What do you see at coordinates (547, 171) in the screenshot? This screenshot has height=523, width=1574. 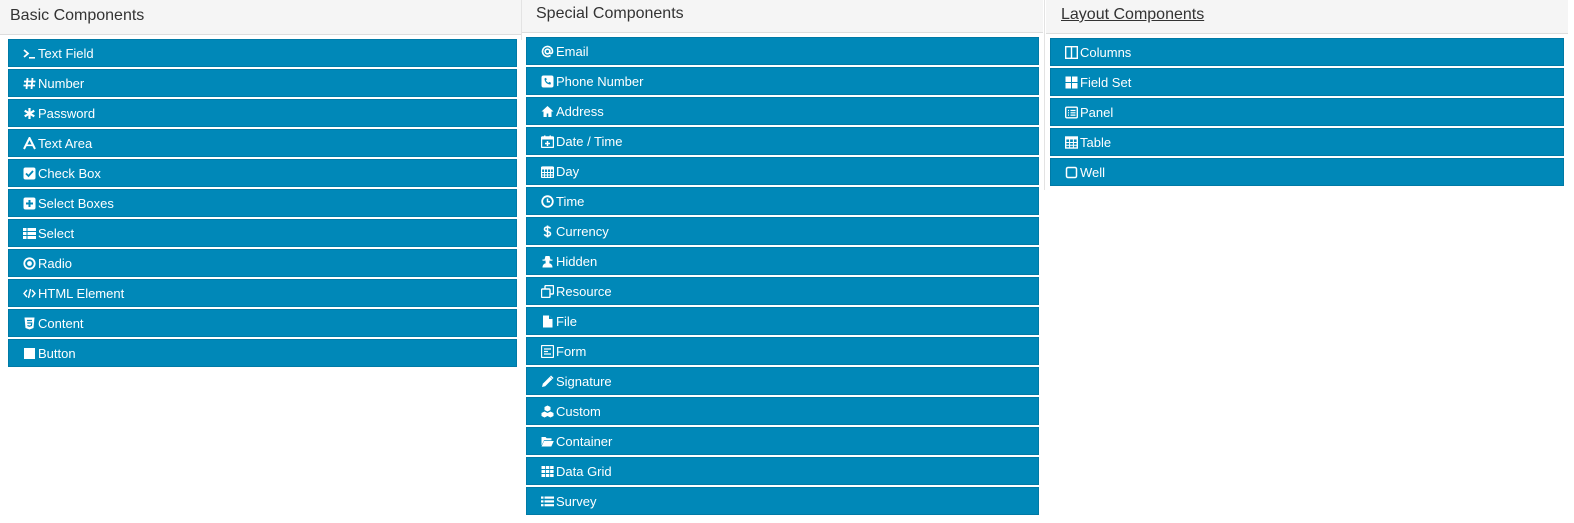 I see `calendar-icon` at bounding box center [547, 171].